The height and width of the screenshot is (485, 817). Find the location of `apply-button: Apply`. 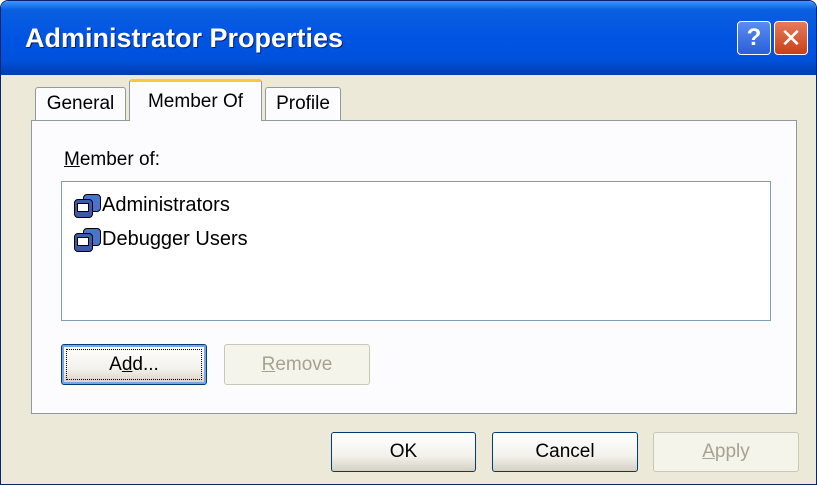

apply-button: Apply is located at coordinates (726, 452).